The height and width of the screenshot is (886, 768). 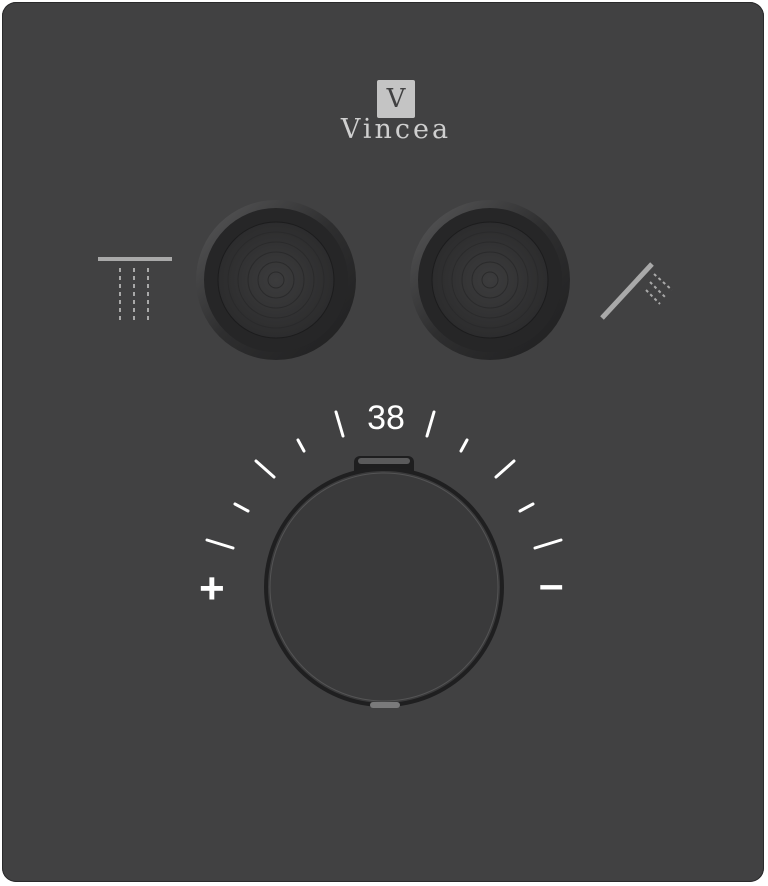 I want to click on brand-name: Vincea, so click(x=396, y=129).